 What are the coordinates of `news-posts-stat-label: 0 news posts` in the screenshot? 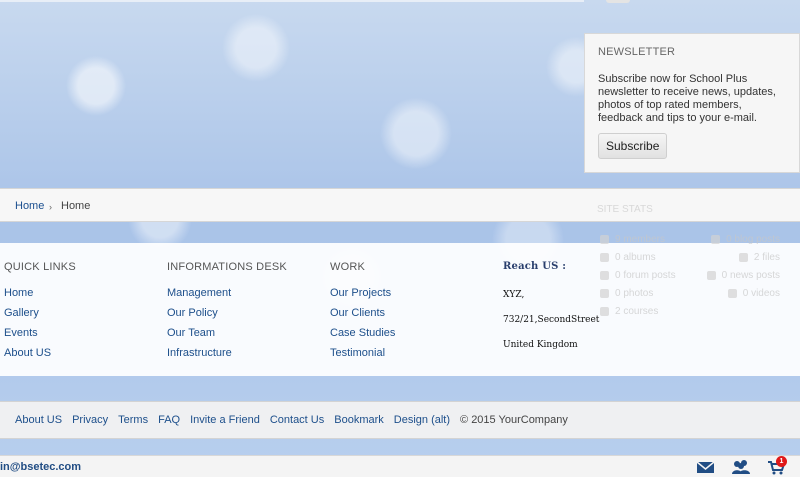 It's located at (750, 275).